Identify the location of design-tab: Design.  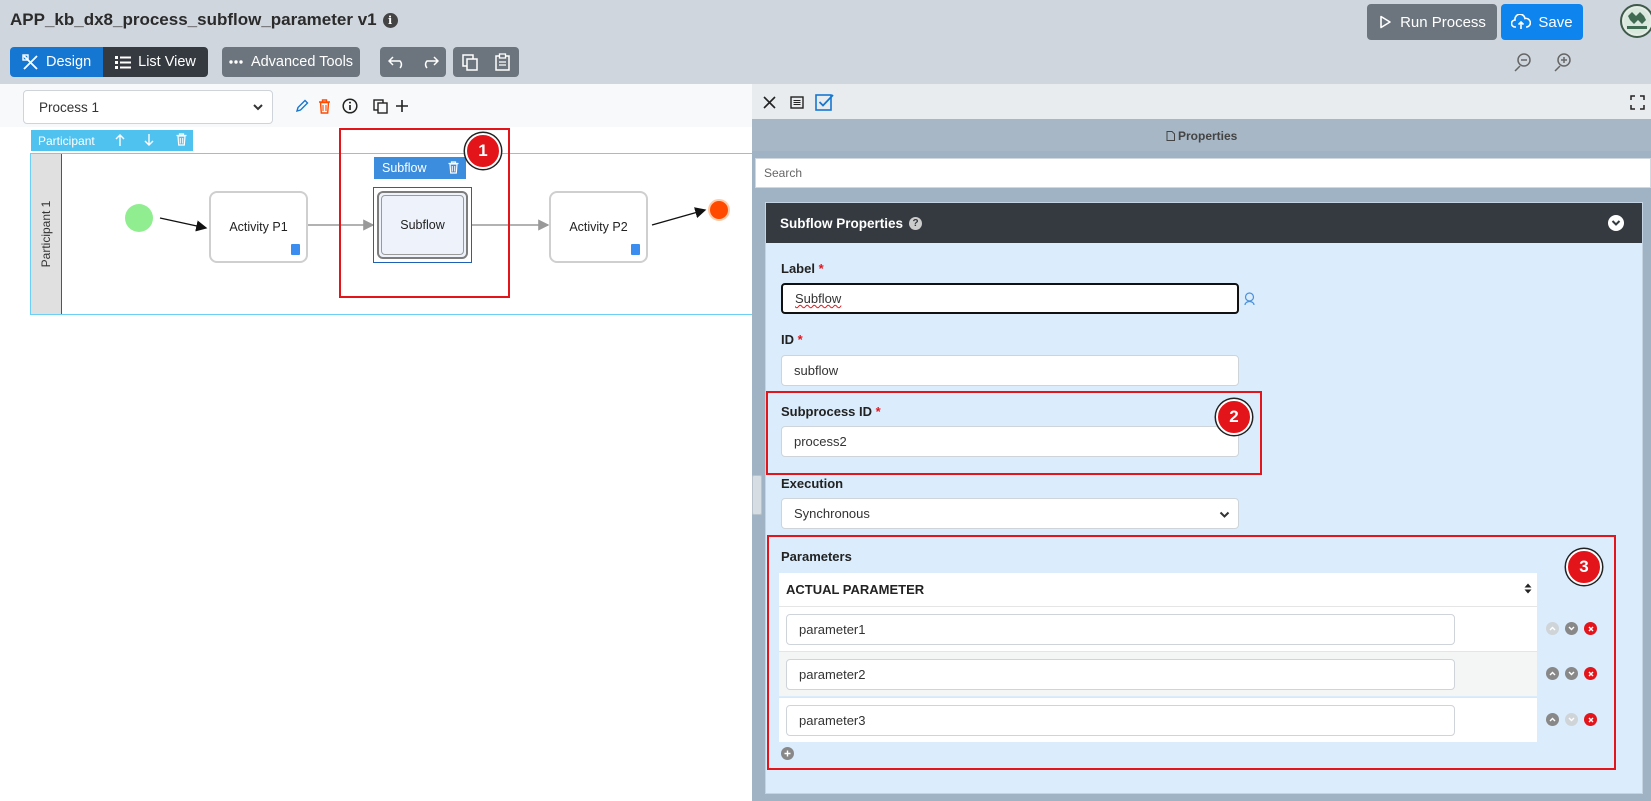
(57, 62).